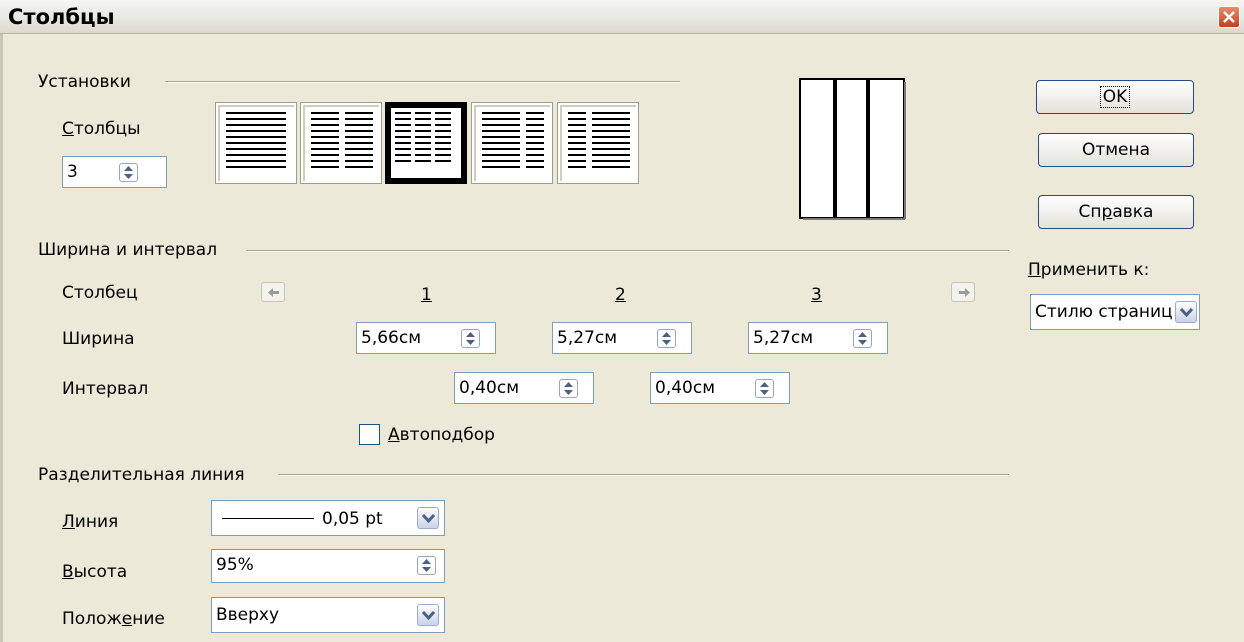 The height and width of the screenshot is (642, 1244). Describe the element at coordinates (1186, 312) in the screenshot. I see `apply-to-dropdown-button` at that location.